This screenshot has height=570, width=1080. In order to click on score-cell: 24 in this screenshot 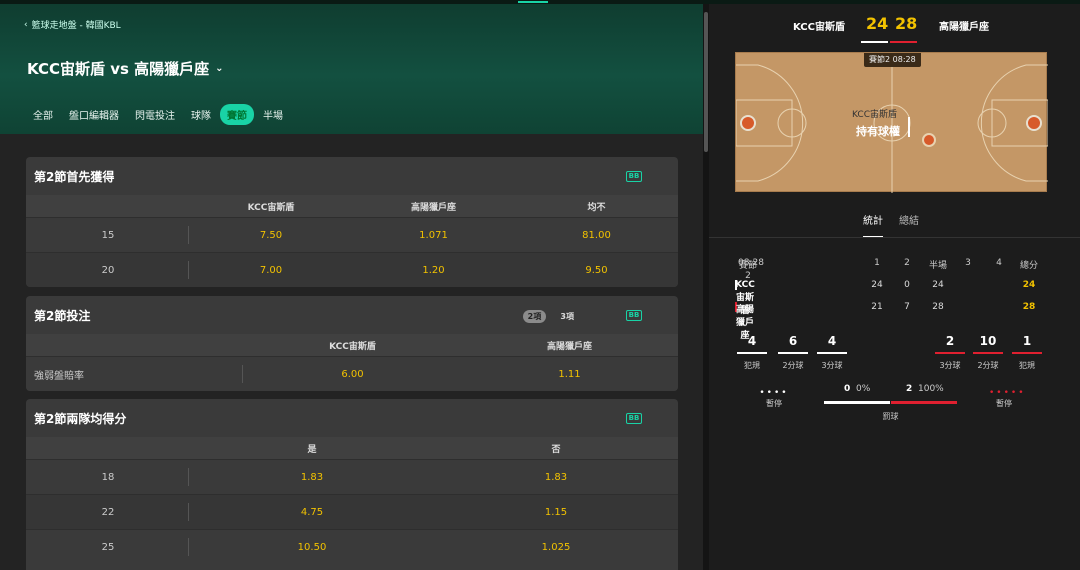, I will do `click(877, 285)`.